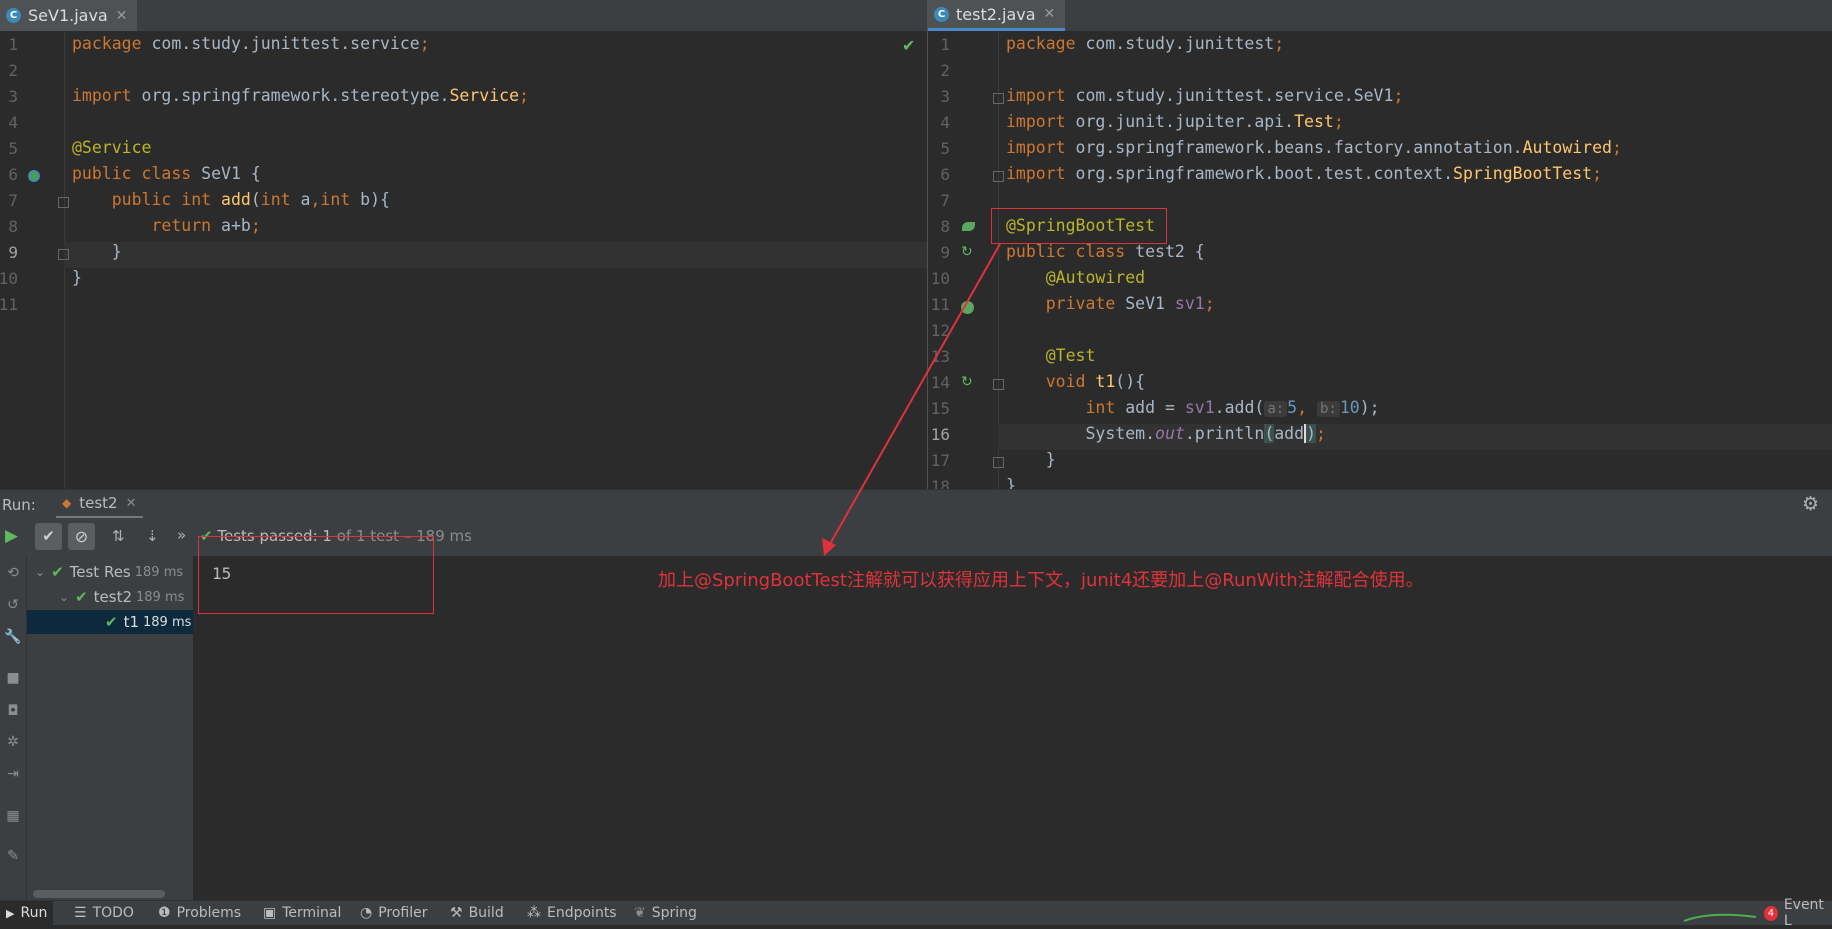  Describe the element at coordinates (13, 15) in the screenshot. I see `class-file-icon: C` at that location.